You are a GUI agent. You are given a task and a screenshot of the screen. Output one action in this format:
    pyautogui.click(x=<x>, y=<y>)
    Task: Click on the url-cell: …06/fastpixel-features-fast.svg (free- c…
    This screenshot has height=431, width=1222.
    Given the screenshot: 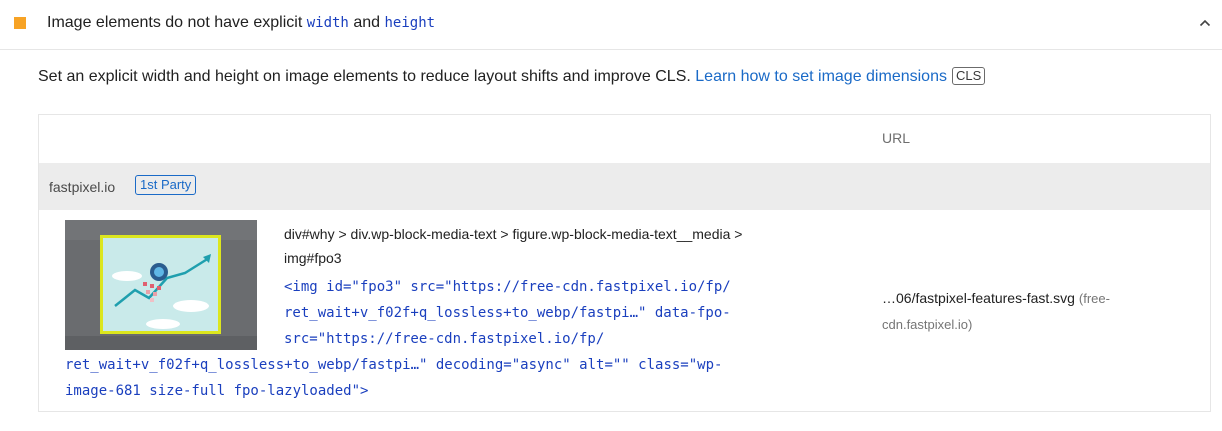 What is the action you would take?
    pyautogui.click(x=1032, y=311)
    